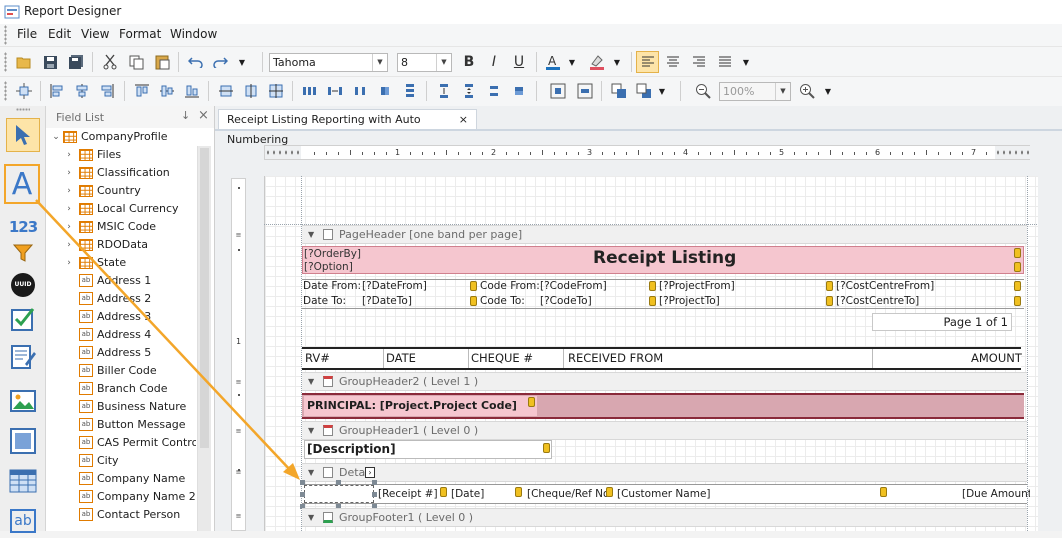  Describe the element at coordinates (494, 62) in the screenshot. I see `italic-icon: I` at that location.